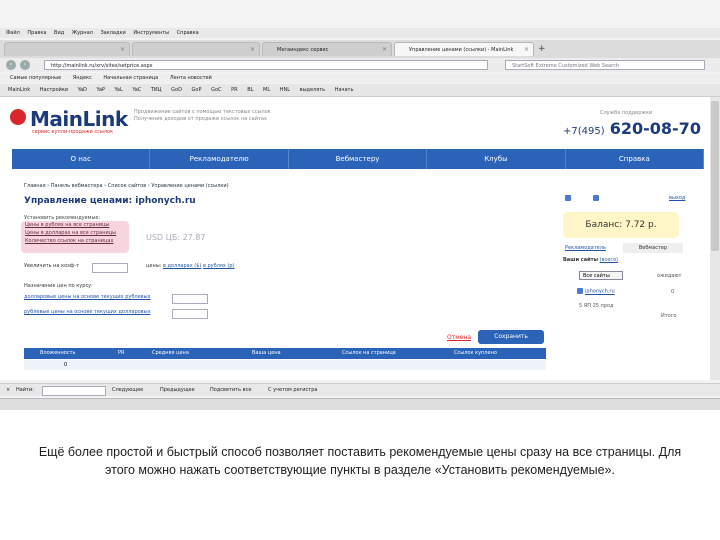  What do you see at coordinates (303, 50) in the screenshot?
I see `tab-label: Мегаиндекс сервис` at bounding box center [303, 50].